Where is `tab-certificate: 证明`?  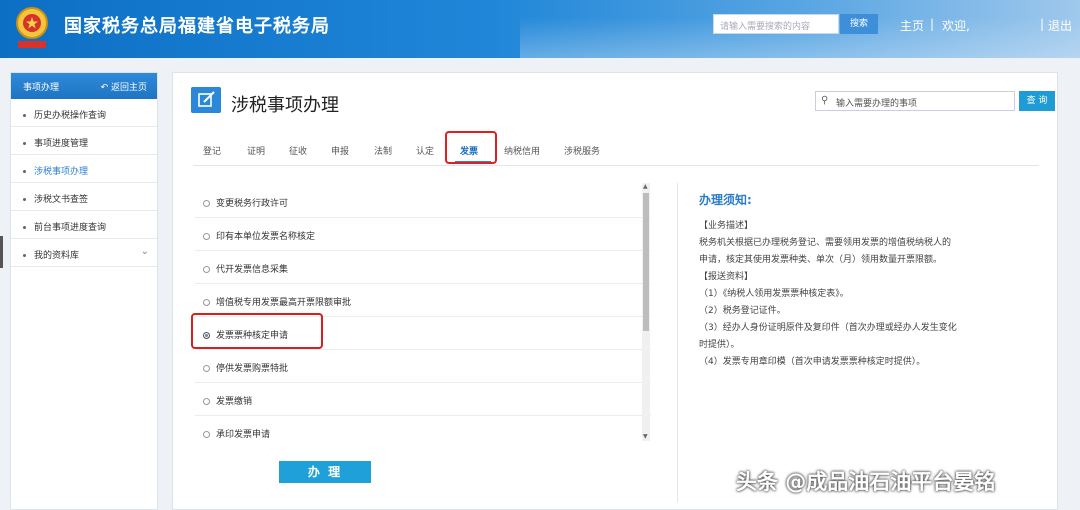 tab-certificate: 证明 is located at coordinates (256, 150).